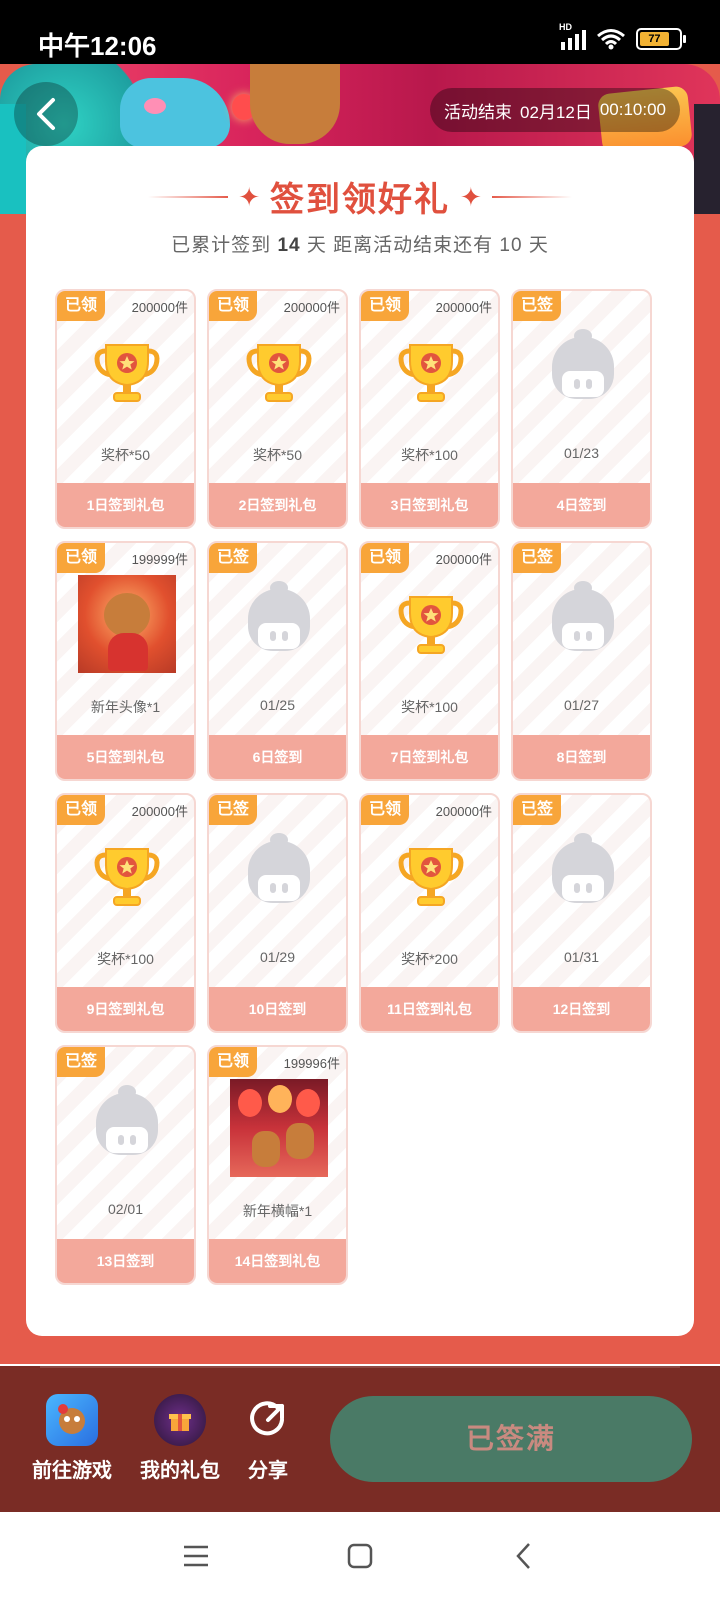  I want to click on go-game-button: 前往游戏, so click(72, 1438).